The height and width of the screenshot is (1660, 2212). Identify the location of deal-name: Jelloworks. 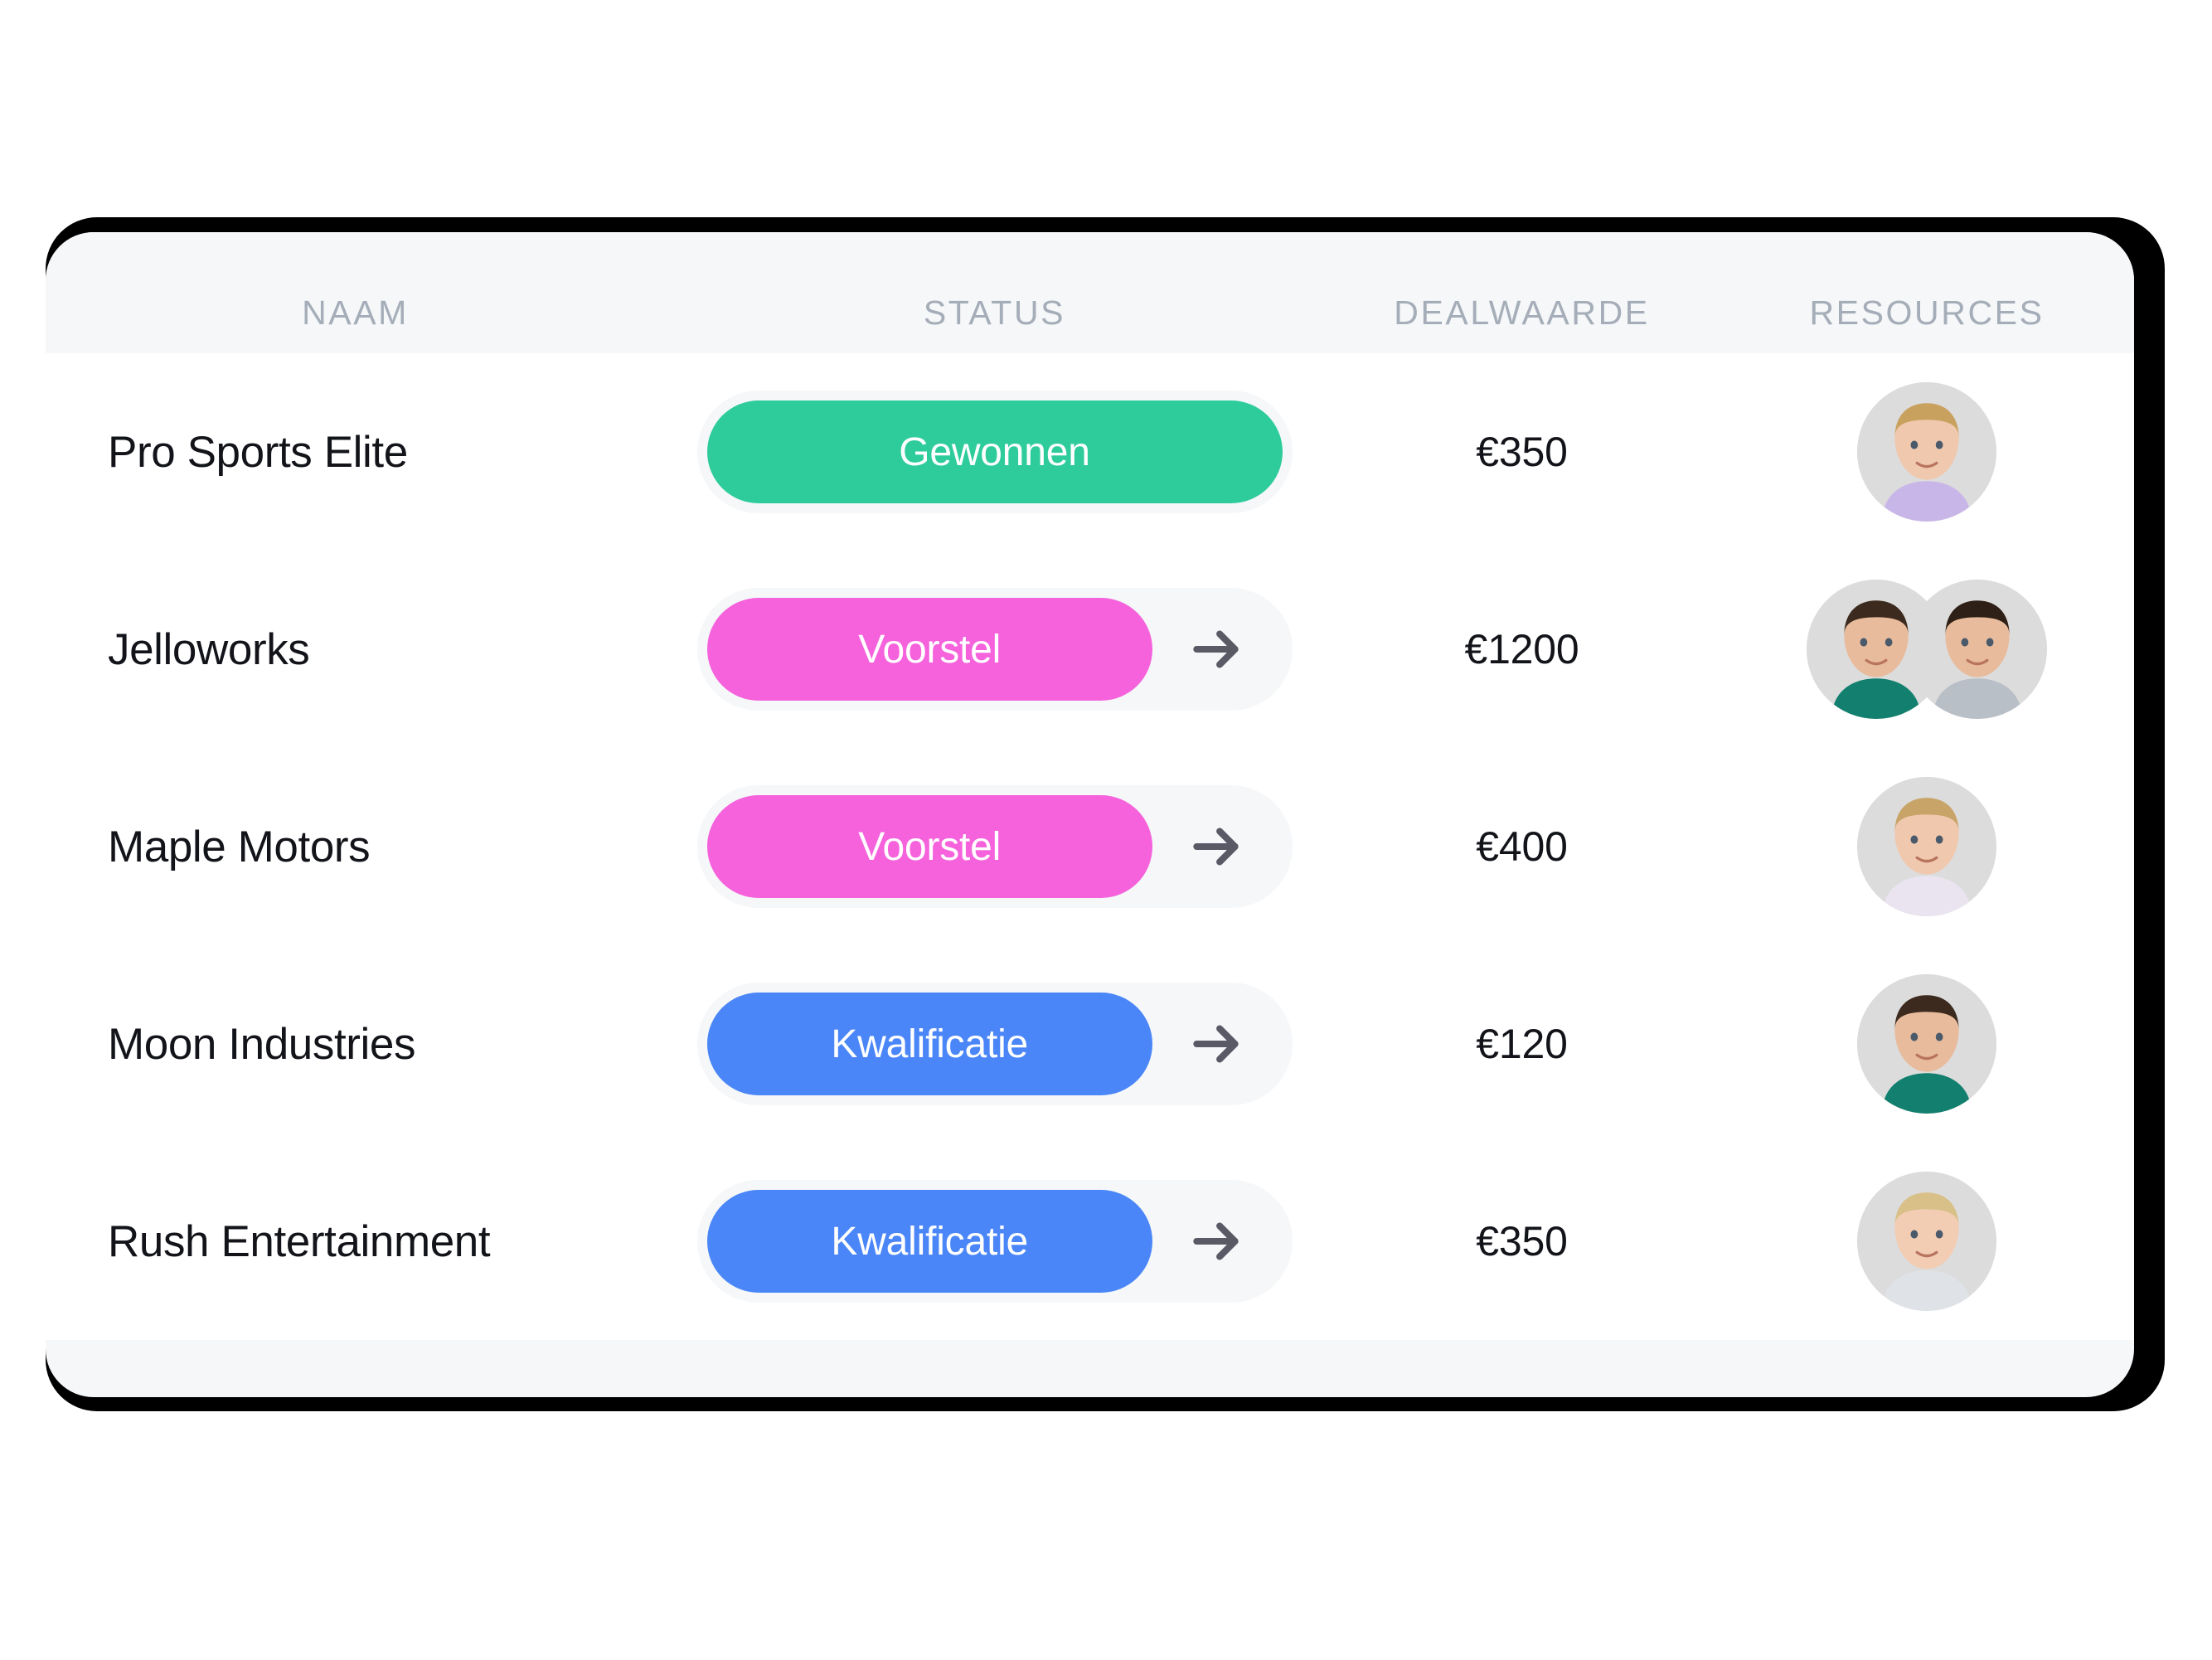
(209, 649).